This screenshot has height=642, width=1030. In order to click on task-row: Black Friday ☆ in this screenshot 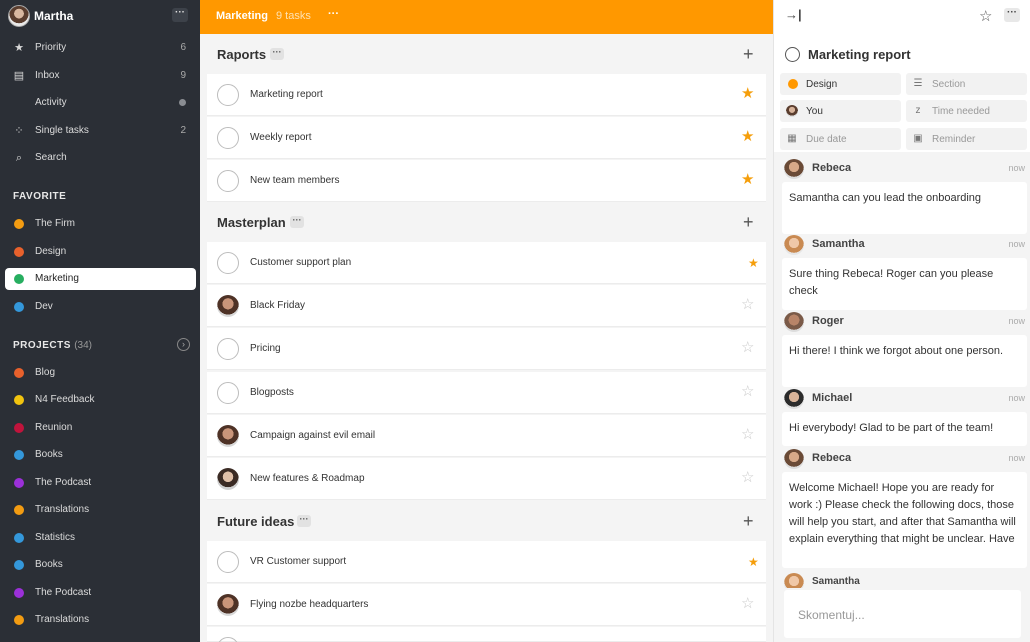, I will do `click(486, 306)`.